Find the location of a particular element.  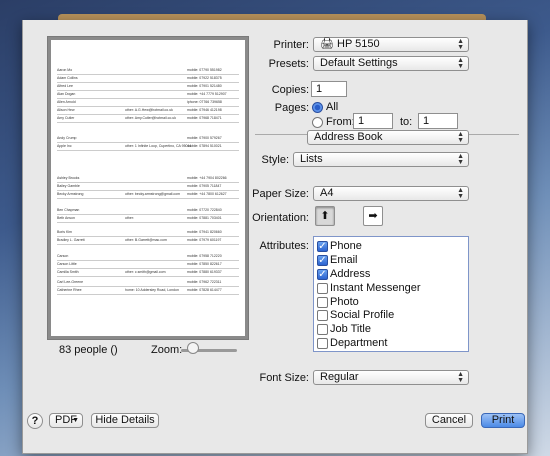

contact-phone: mobile: 07946 412198 is located at coordinates (204, 110).